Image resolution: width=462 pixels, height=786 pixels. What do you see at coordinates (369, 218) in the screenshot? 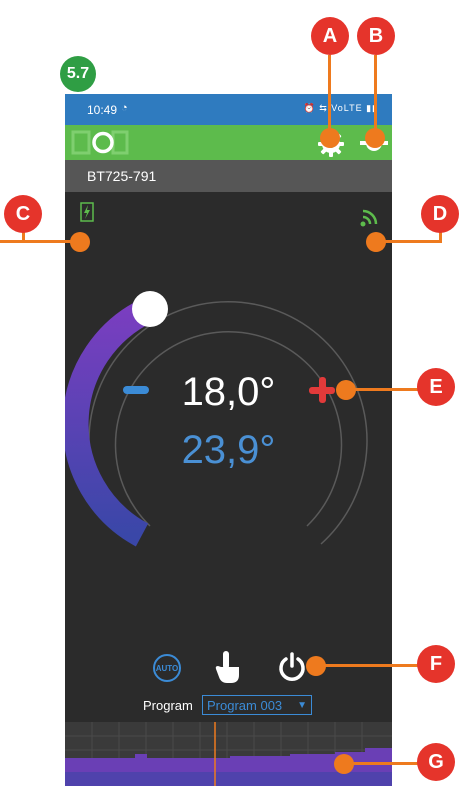
I see `signal-strength-icon` at bounding box center [369, 218].